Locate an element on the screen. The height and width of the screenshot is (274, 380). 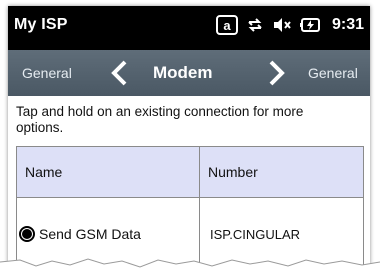
speaker-mute-icon is located at coordinates (282, 25).